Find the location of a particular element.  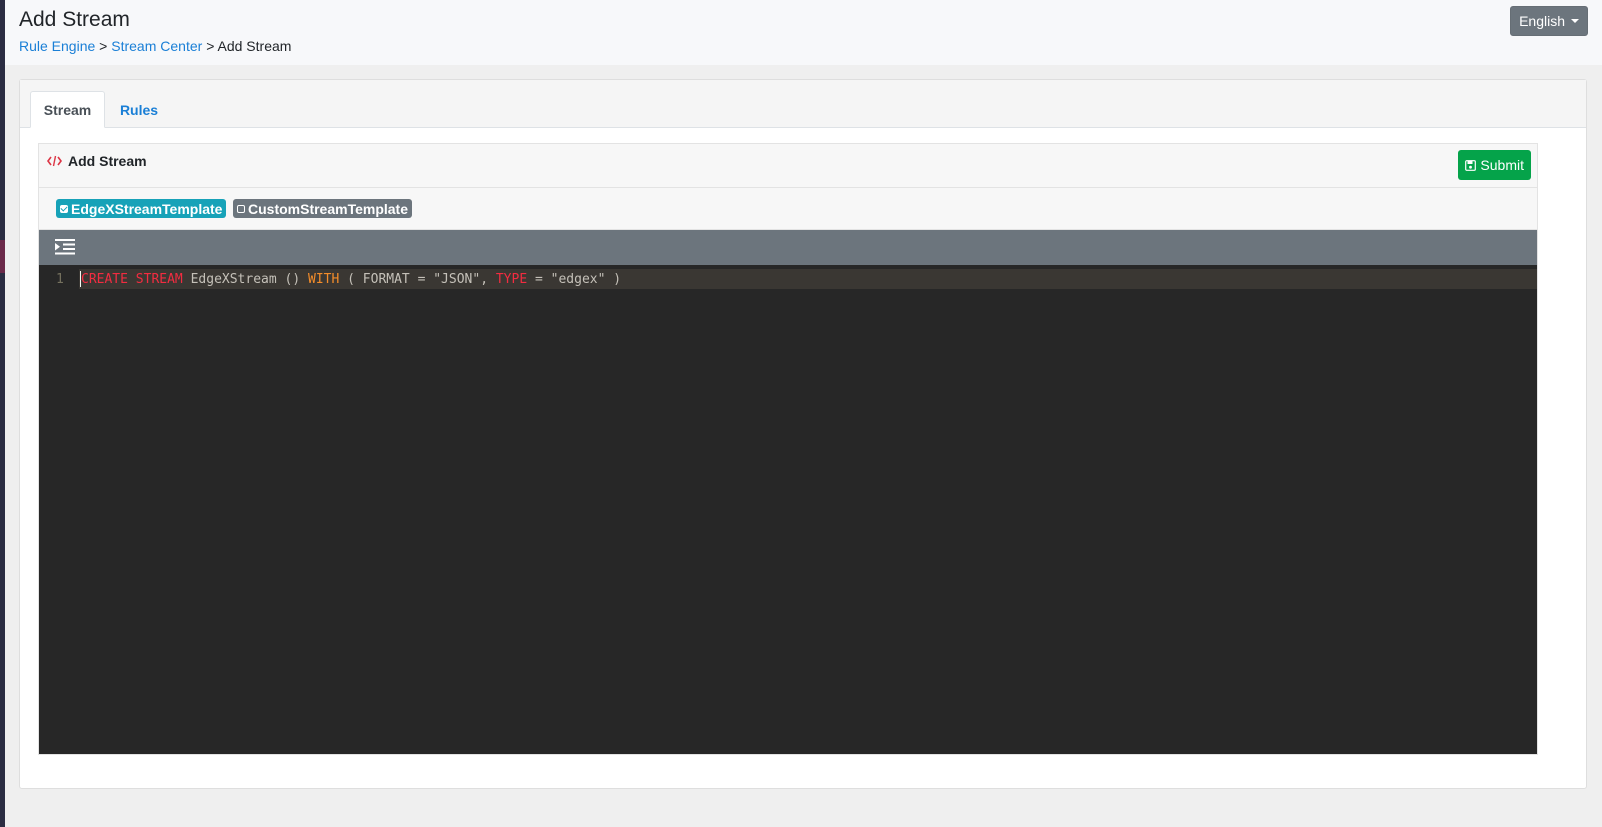

code-token: = "edgex" ) is located at coordinates (574, 279).